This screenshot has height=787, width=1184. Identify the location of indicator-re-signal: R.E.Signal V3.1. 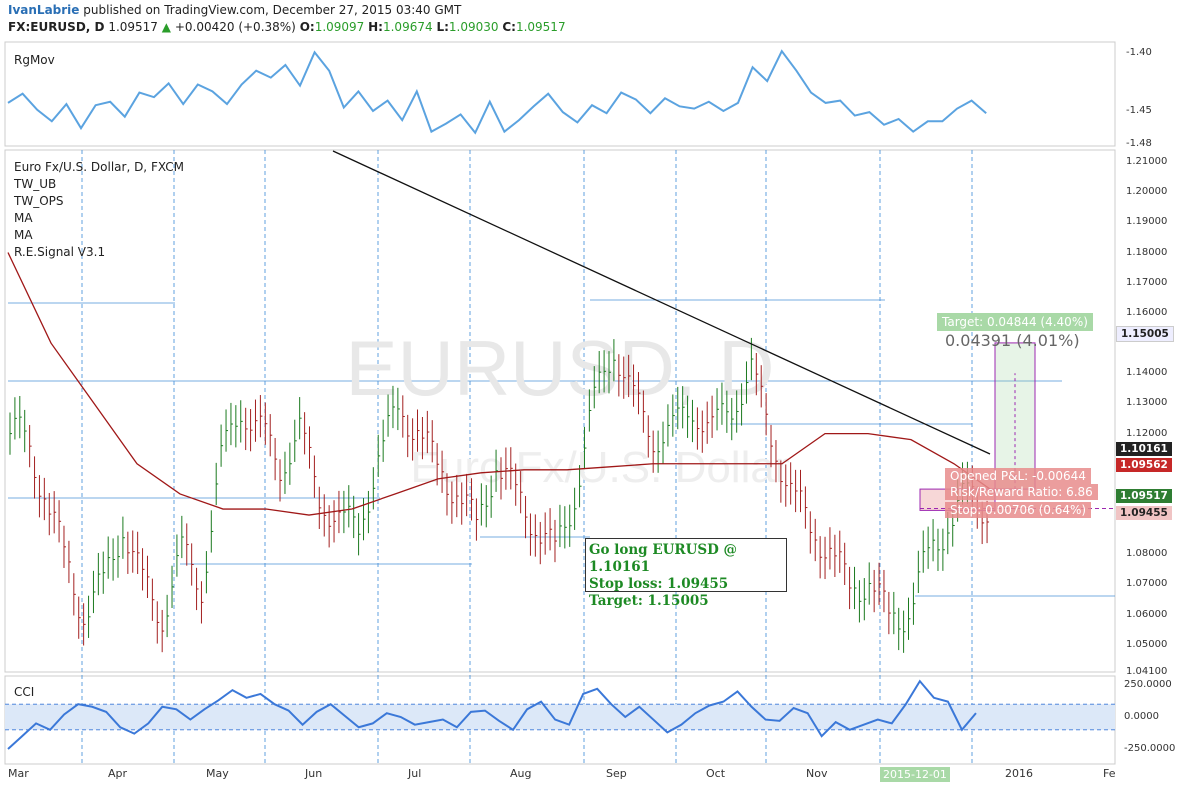
(60, 252).